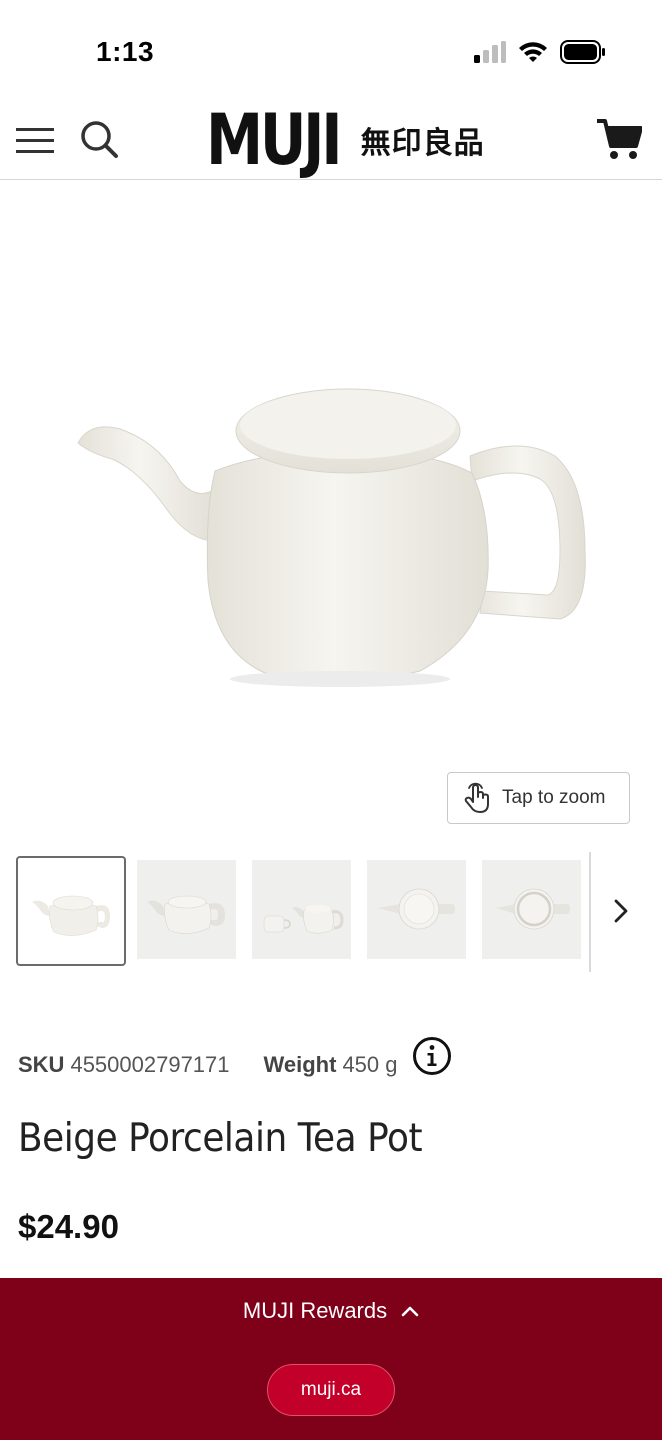 This screenshot has height=1440, width=662. I want to click on status-time: 1:13, so click(125, 51).